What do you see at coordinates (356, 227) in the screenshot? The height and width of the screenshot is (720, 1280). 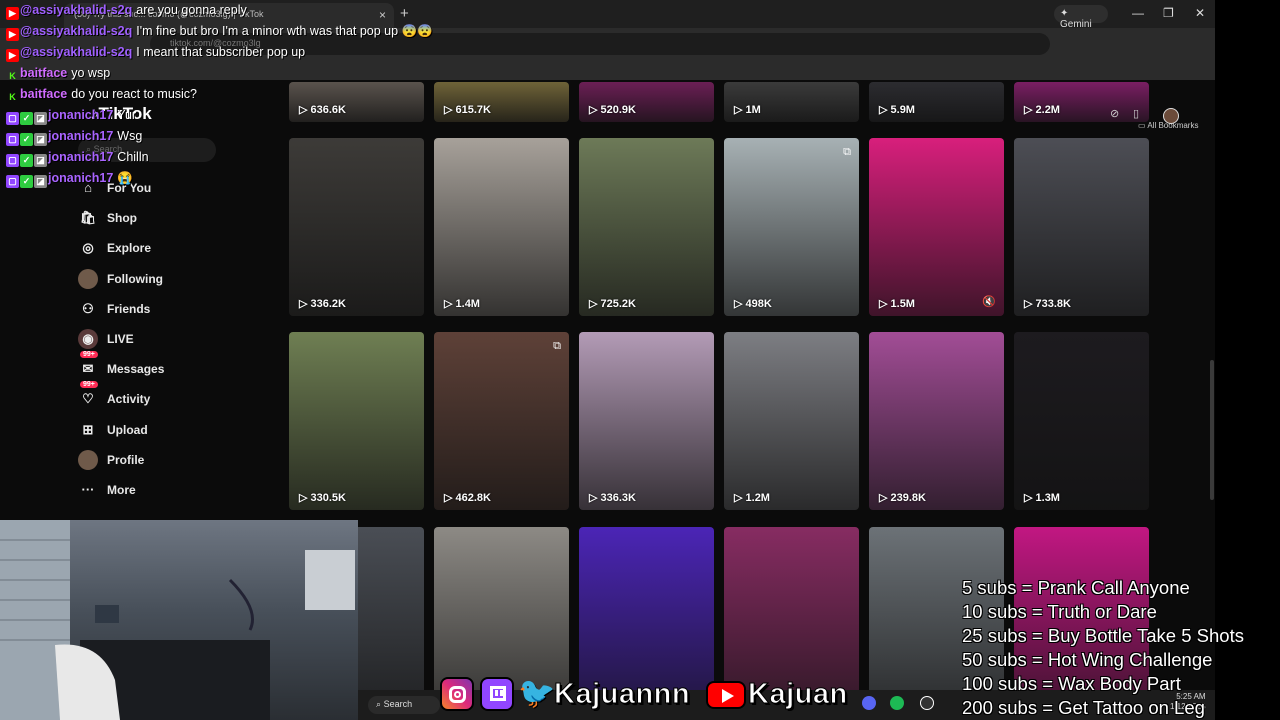 I see `video-thumbnail: ▷ 336.2K` at bounding box center [356, 227].